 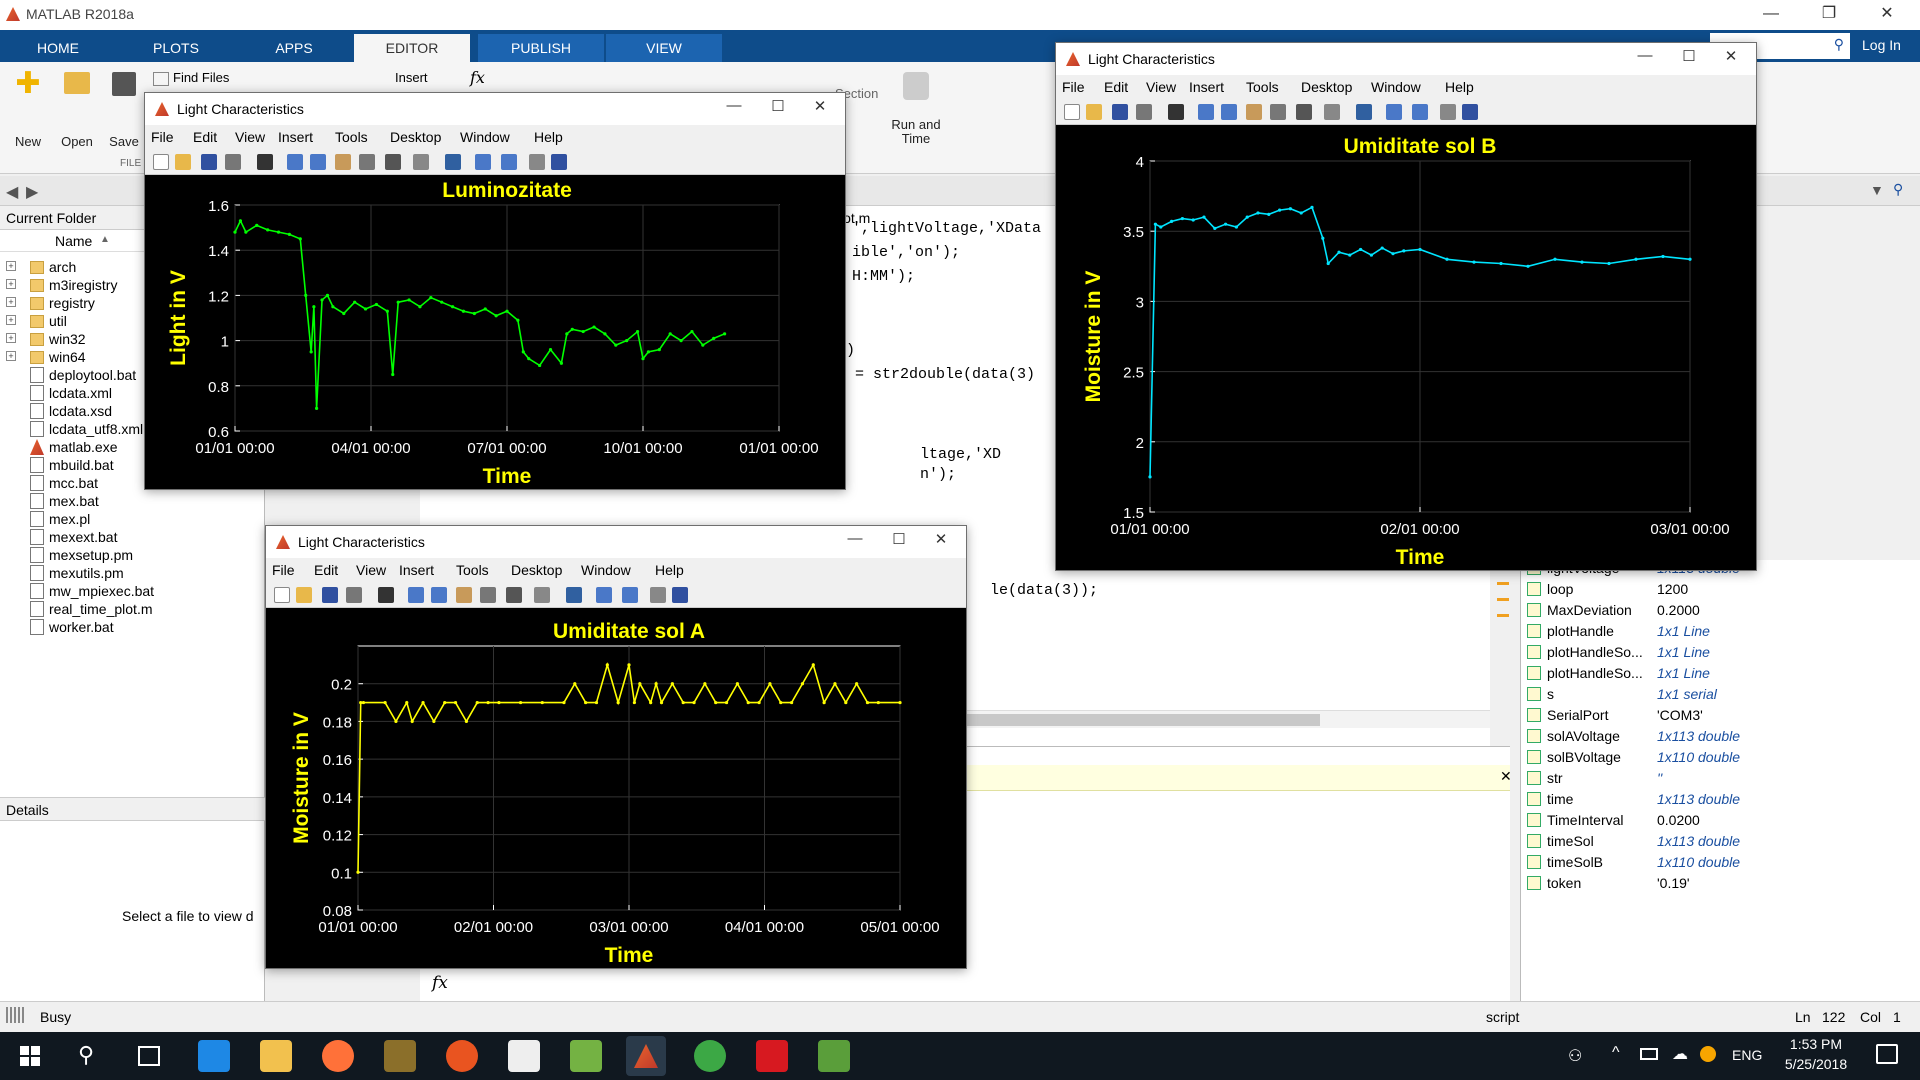 I want to click on file-item: worker.bat, so click(x=132, y=627).